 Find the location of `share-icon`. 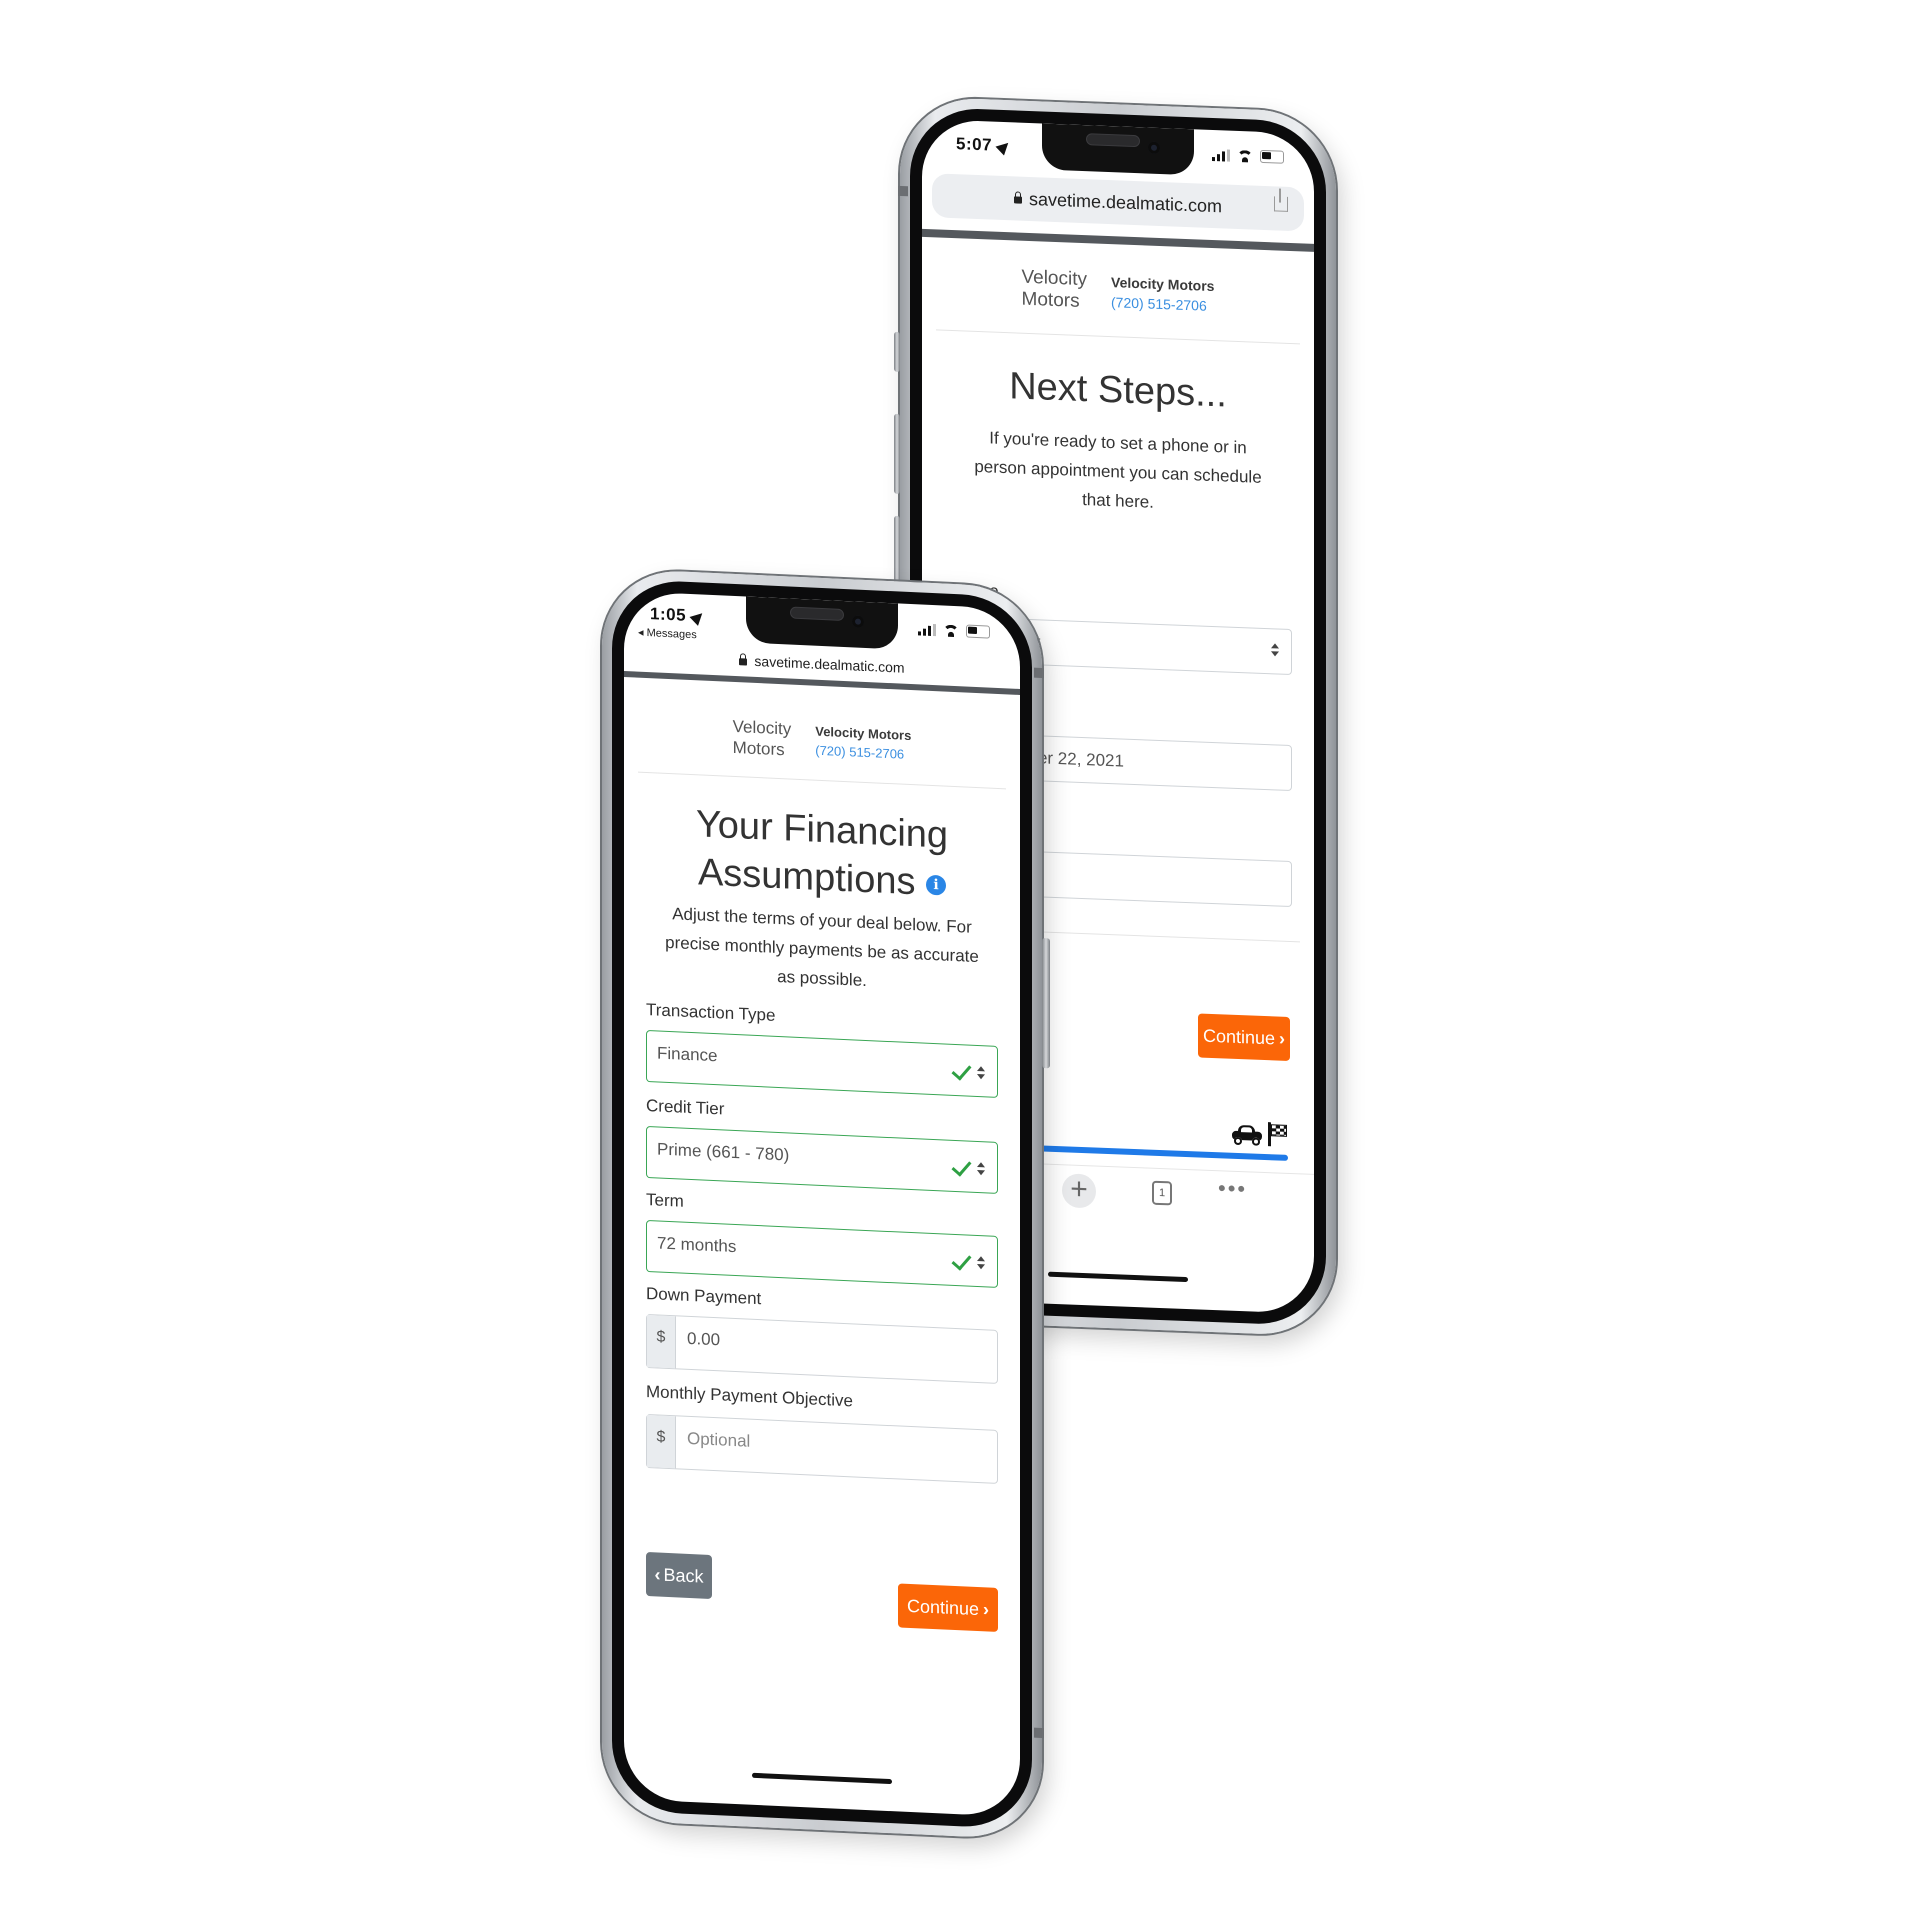

share-icon is located at coordinates (1281, 204).